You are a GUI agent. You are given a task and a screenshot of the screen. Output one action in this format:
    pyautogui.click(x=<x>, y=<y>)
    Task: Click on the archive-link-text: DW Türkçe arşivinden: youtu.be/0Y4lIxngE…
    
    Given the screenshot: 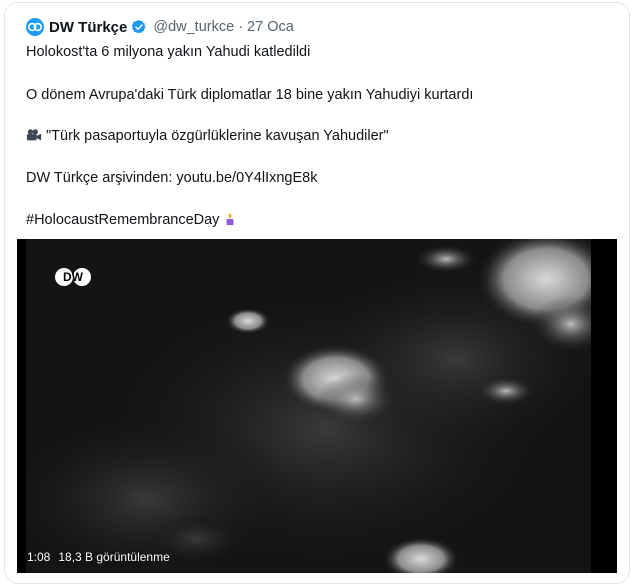 What is the action you would take?
    pyautogui.click(x=172, y=178)
    